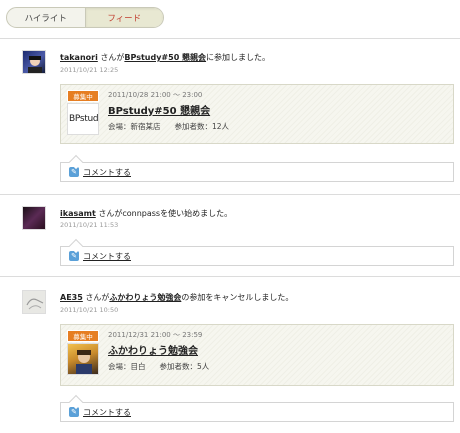 This screenshot has width=460, height=433. What do you see at coordinates (155, 335) in the screenshot?
I see `event-datetime: 2011/12/31 21:00 〜 23:59` at bounding box center [155, 335].